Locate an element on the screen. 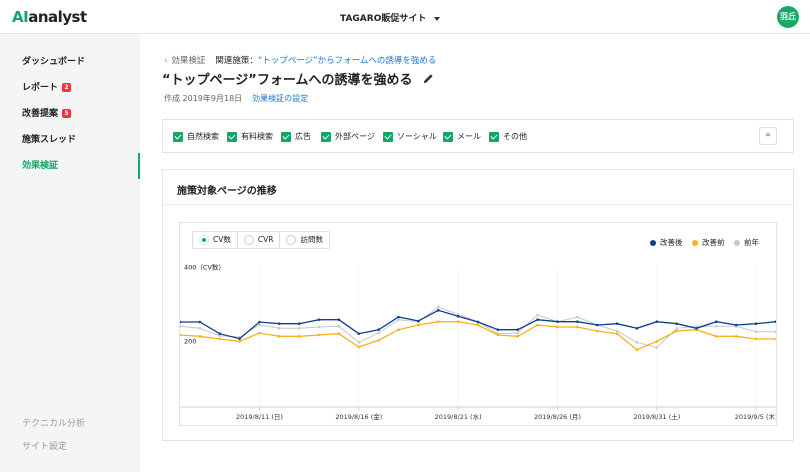  sidebar-item-dashboard: ダッシュボード is located at coordinates (70, 62).